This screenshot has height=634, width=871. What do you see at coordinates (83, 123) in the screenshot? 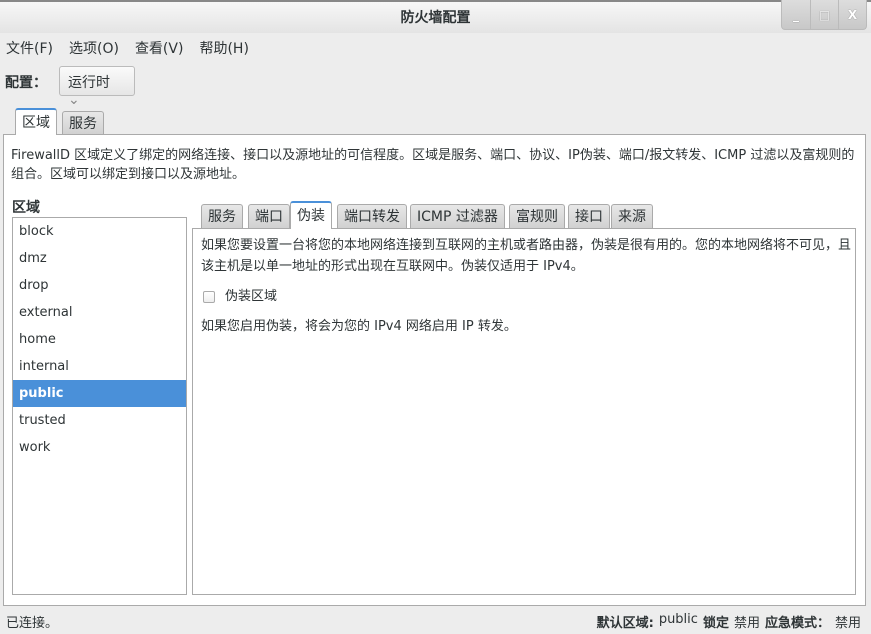
I see `tab-services: 服务` at bounding box center [83, 123].